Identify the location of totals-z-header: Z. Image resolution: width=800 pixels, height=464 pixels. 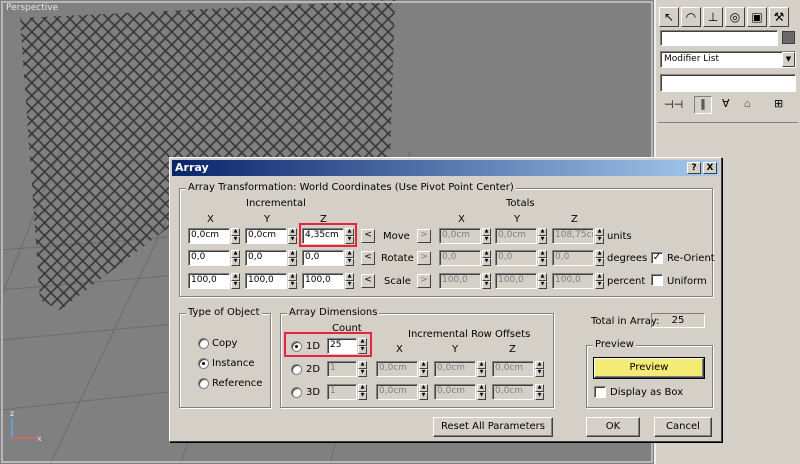
(574, 219).